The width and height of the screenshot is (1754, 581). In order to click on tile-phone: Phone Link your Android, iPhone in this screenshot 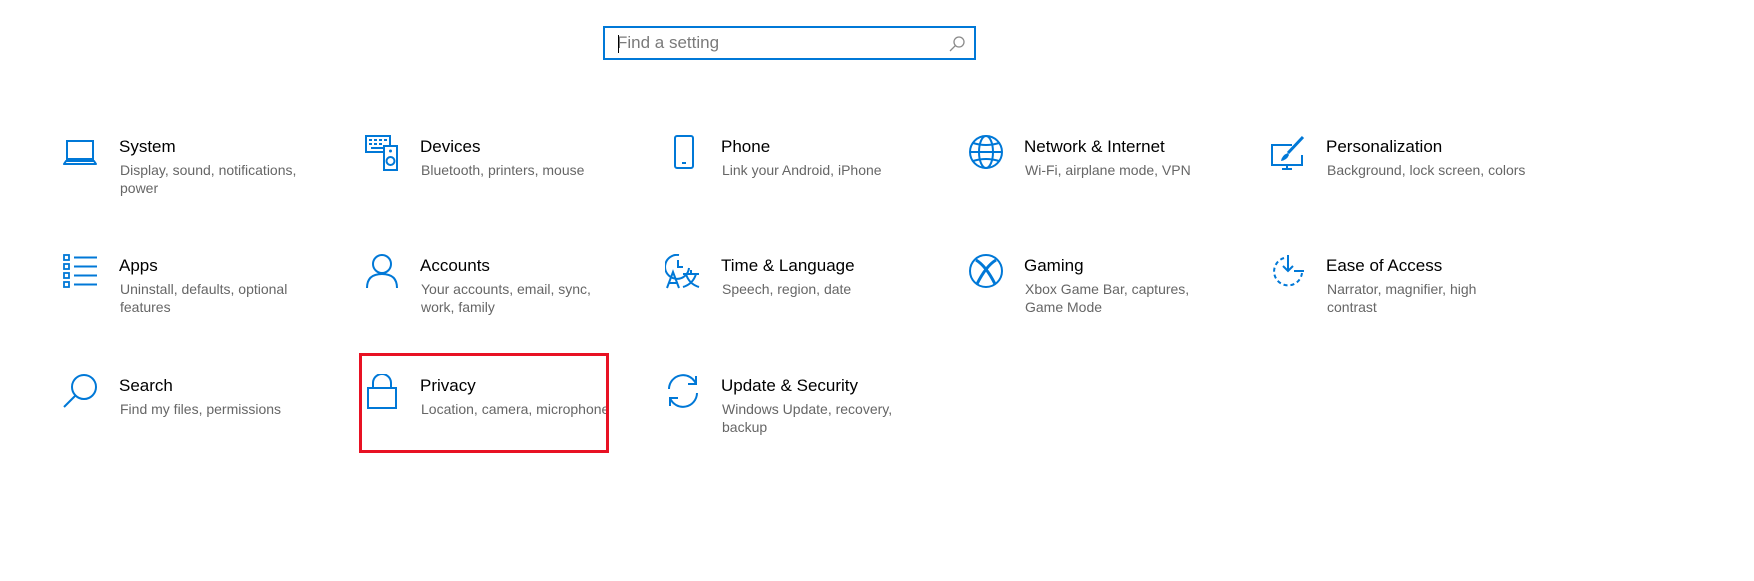, I will do `click(810, 180)`.